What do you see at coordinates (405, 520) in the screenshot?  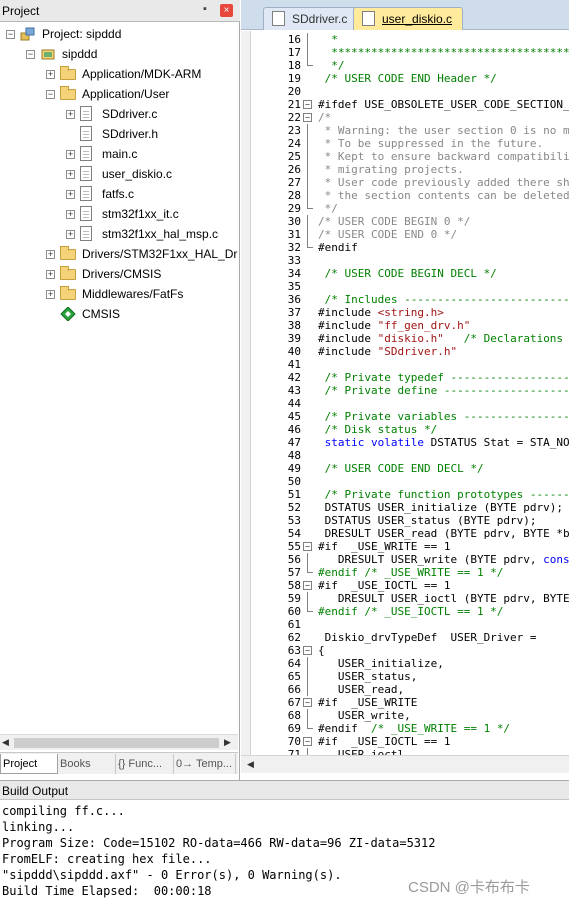 I see `code-line: 53 DSTATUS USER_status (BYTE pdrv);` at bounding box center [405, 520].